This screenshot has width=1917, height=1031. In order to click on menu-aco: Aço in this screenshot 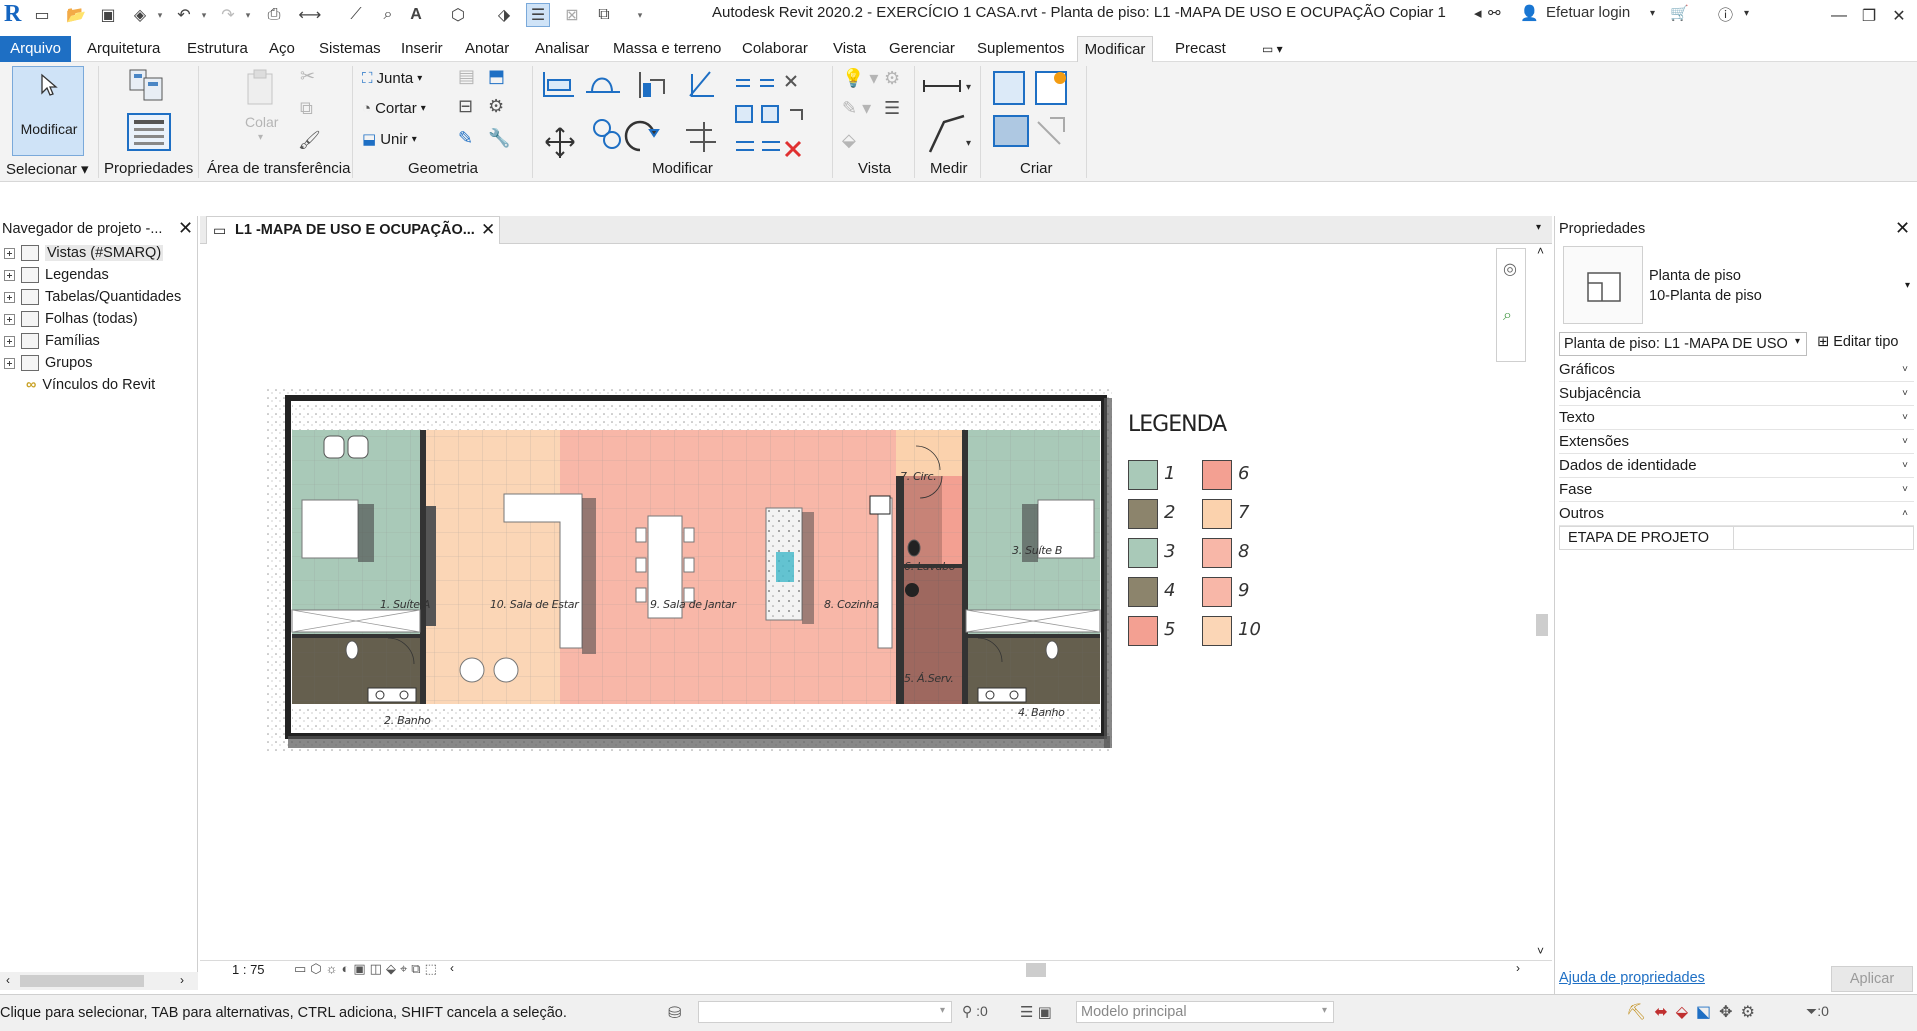, I will do `click(282, 49)`.